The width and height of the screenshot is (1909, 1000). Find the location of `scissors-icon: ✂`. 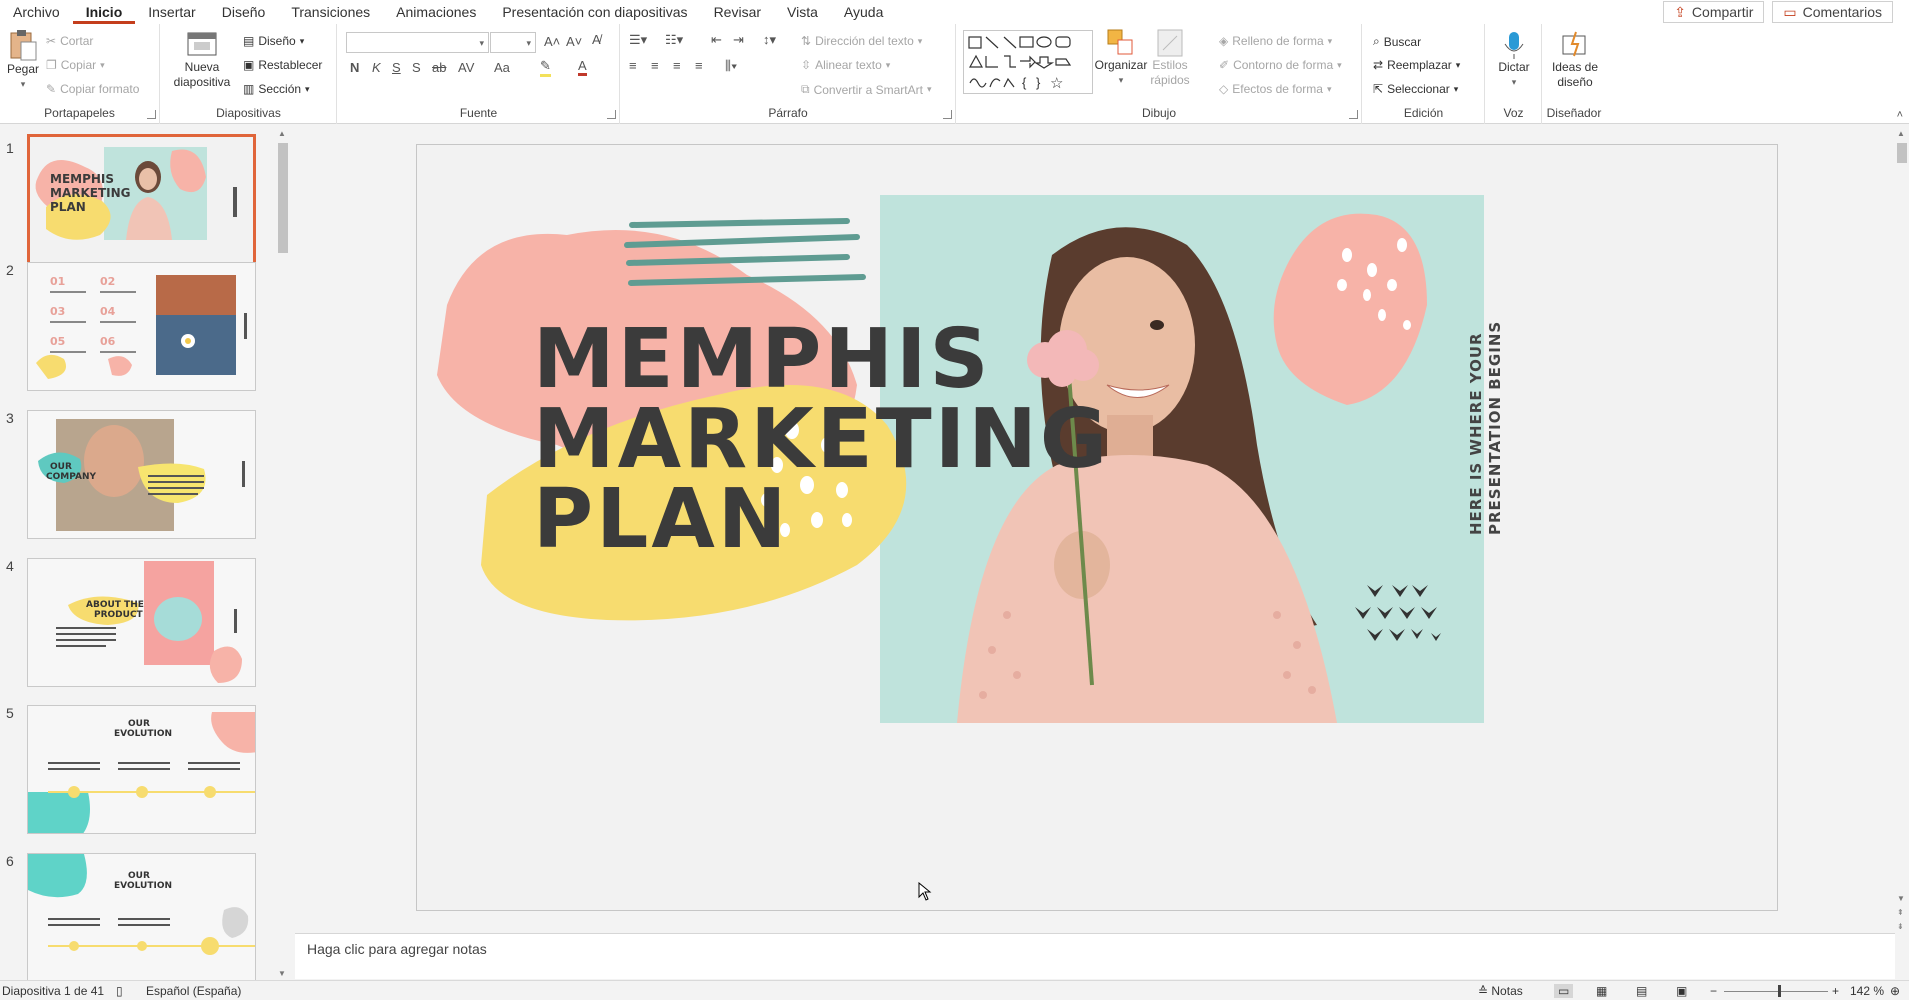

scissors-icon: ✂ is located at coordinates (51, 41).